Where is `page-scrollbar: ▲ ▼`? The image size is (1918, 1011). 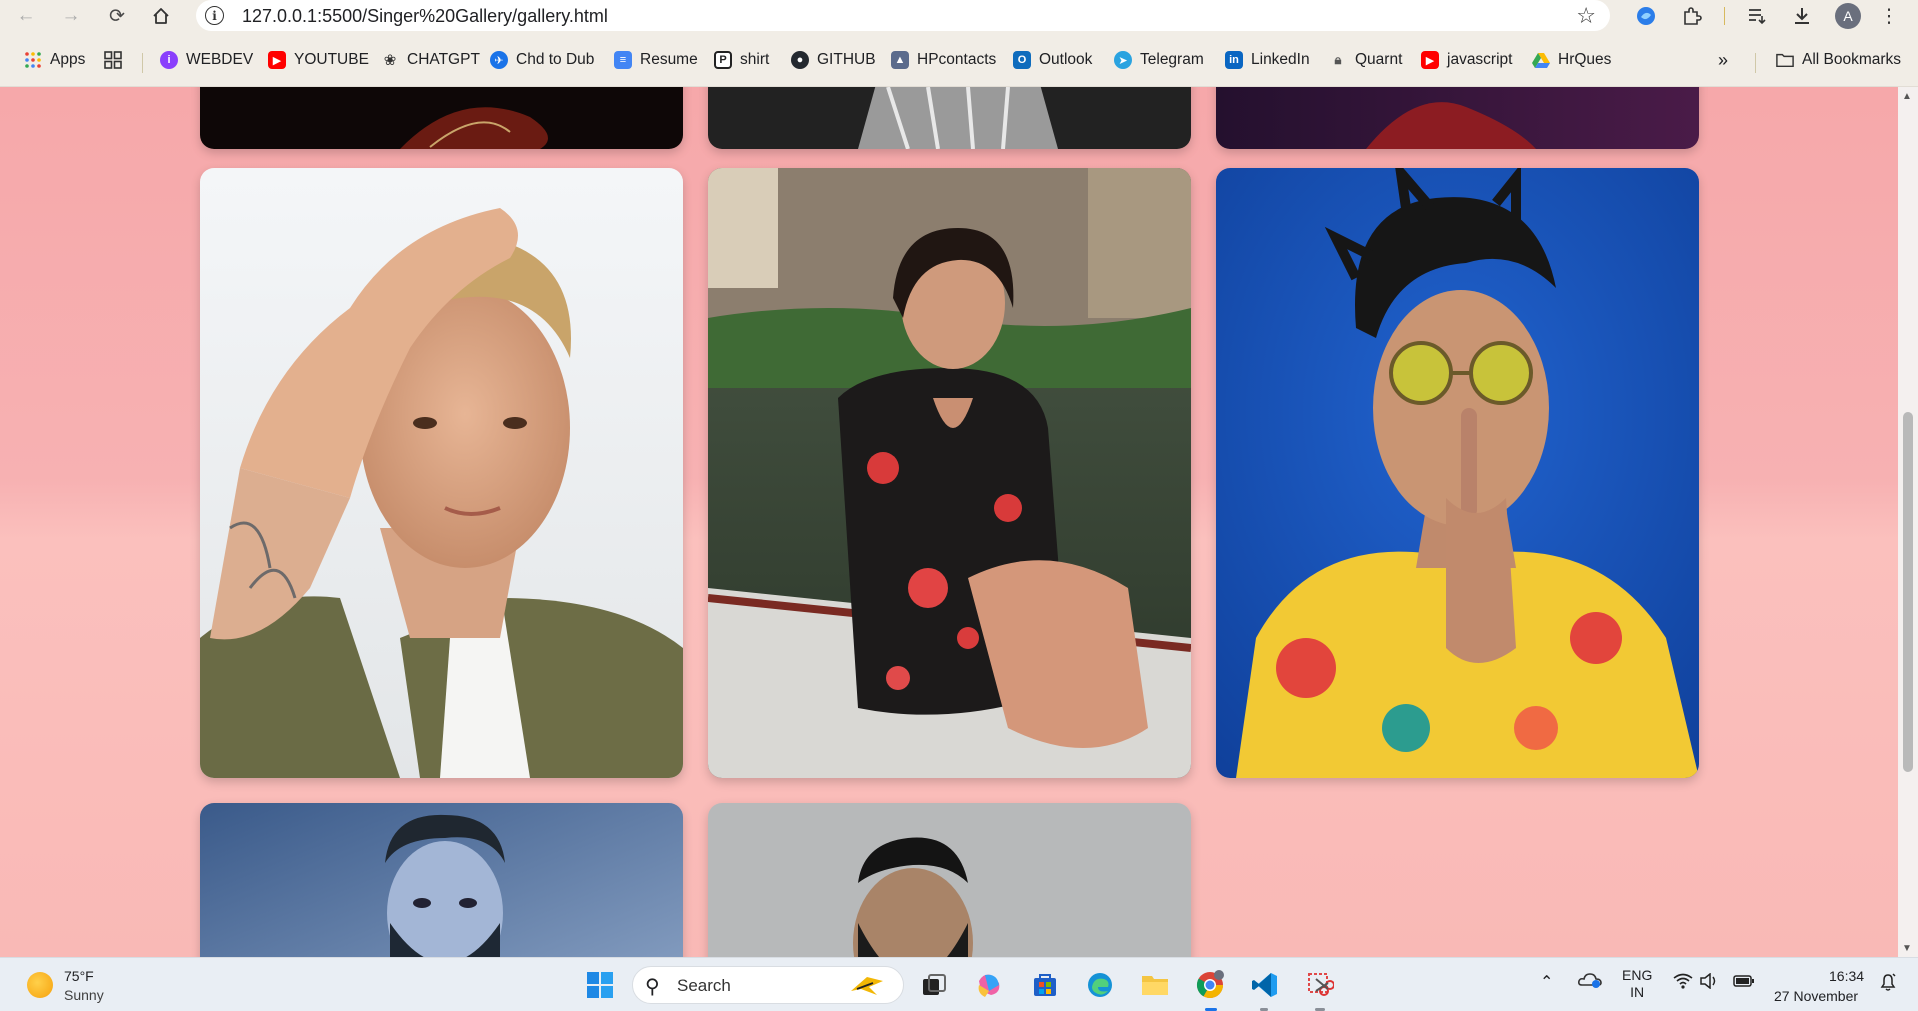 page-scrollbar: ▲ ▼ is located at coordinates (1908, 522).